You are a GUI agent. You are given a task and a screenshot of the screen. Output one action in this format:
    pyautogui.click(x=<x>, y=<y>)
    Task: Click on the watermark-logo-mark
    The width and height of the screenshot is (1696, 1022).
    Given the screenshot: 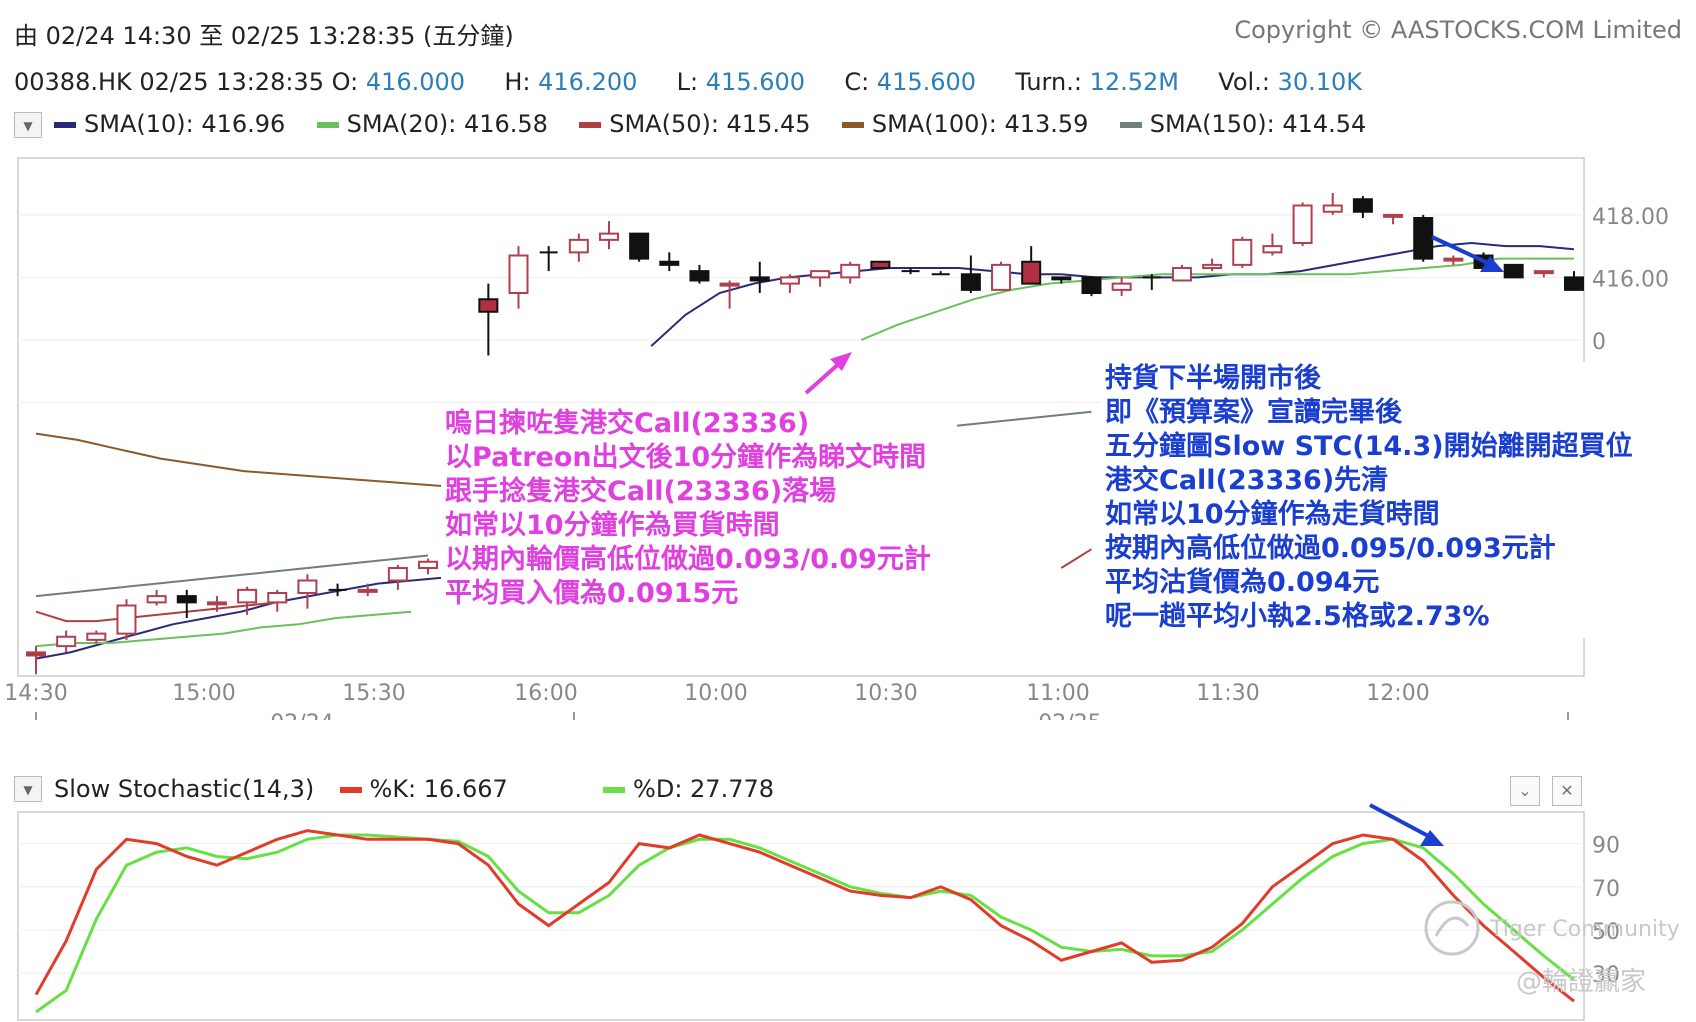 What is the action you would take?
    pyautogui.click(x=1452, y=926)
    